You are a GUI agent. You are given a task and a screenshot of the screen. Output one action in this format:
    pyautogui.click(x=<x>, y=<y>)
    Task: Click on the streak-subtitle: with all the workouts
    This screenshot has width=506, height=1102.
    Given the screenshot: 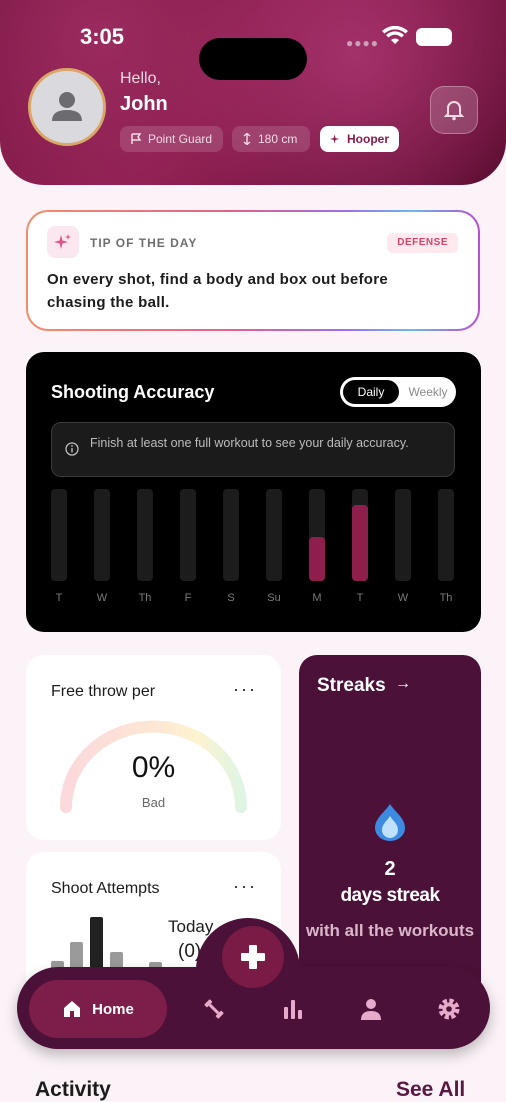 What is the action you would take?
    pyautogui.click(x=390, y=930)
    